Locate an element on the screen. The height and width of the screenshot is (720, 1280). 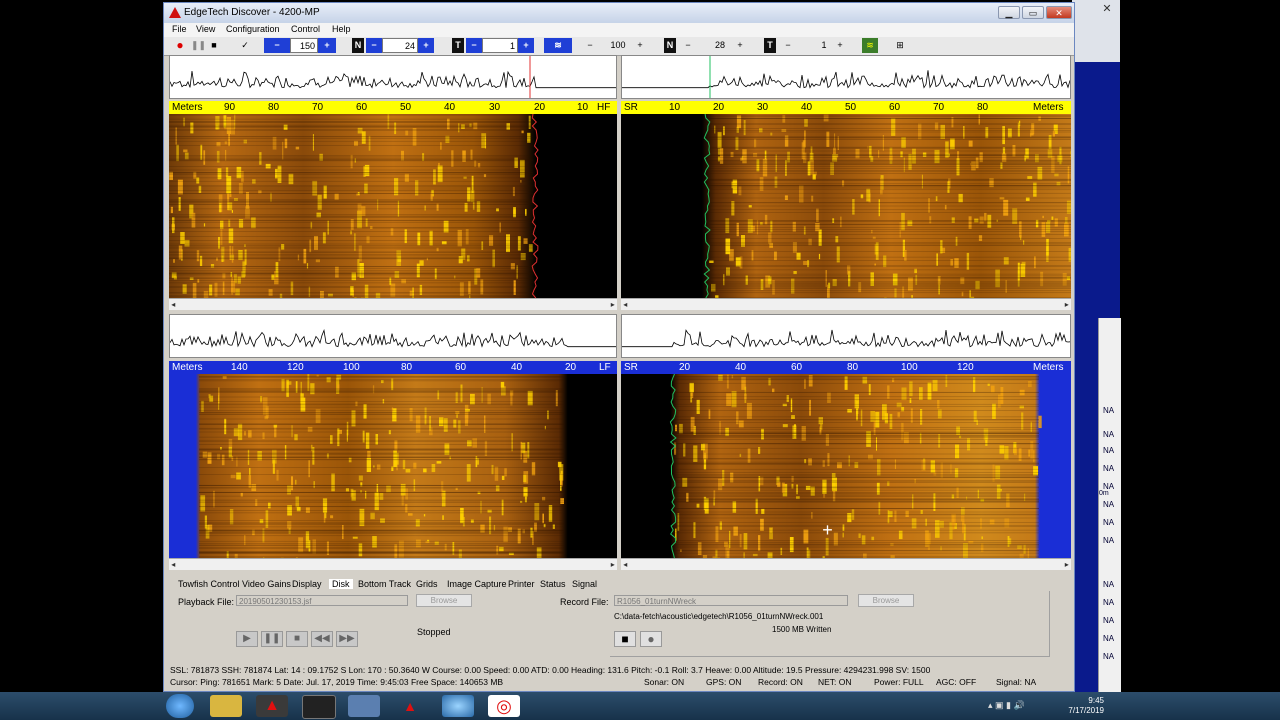
hf-range-increase-button: + is located at coordinates (327, 45).